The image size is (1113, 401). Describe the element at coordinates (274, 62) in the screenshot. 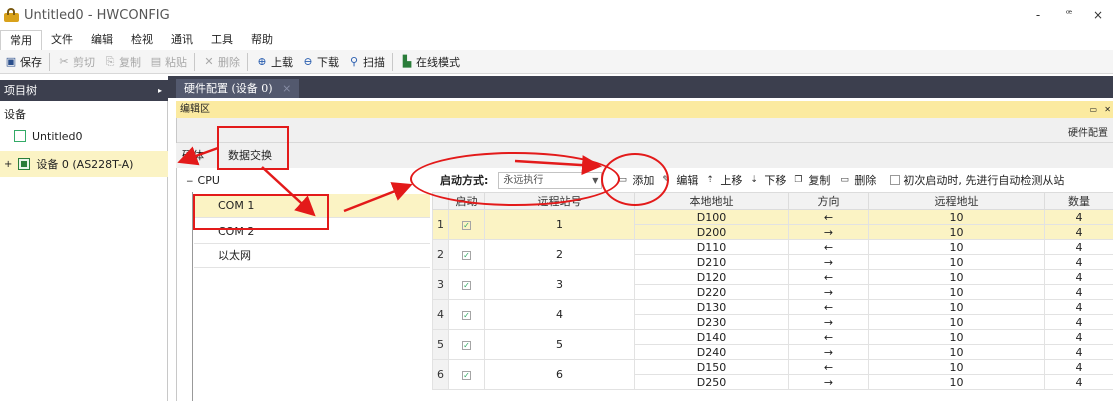

I see `upload-button: ⊕ 上载` at that location.